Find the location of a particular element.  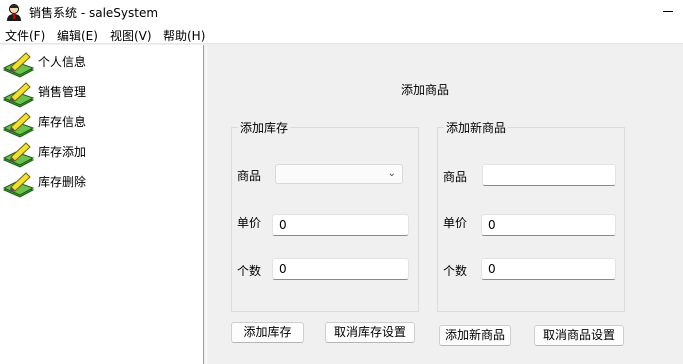

sidebar-item-sales-management: 销售管理 is located at coordinates (92, 94).